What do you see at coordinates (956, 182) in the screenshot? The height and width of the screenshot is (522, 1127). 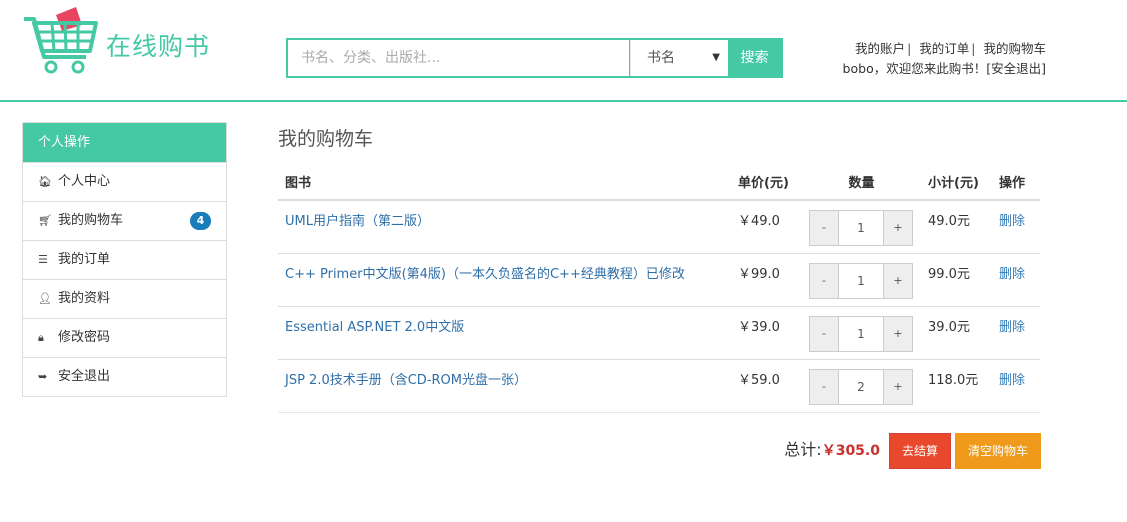 I see `column-header-subtotal: 小计(元)` at bounding box center [956, 182].